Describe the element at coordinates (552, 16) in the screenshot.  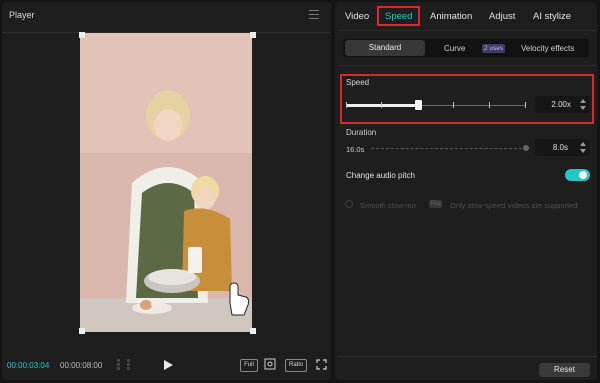
I see `tab-ai-stylize: AI stylize` at that location.